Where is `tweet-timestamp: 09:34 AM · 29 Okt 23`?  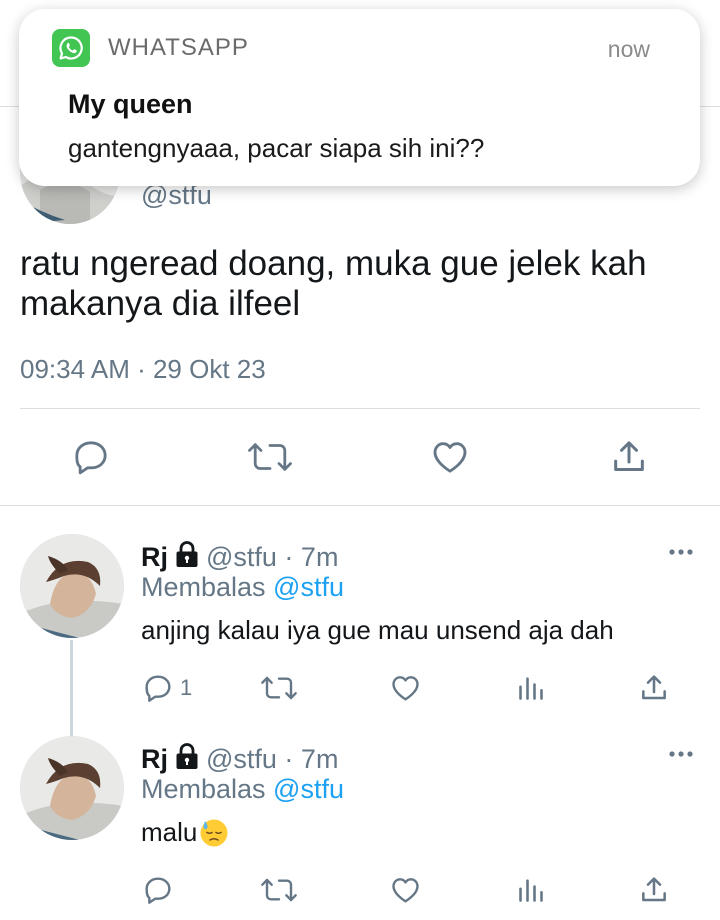
tweet-timestamp: 09:34 AM · 29 Okt 23 is located at coordinates (143, 369).